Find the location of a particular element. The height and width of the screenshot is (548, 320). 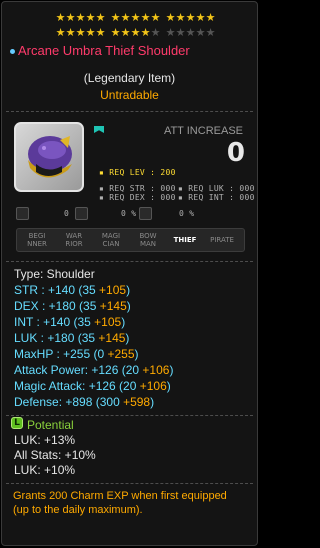

potential-title: Potential is located at coordinates (50, 425).